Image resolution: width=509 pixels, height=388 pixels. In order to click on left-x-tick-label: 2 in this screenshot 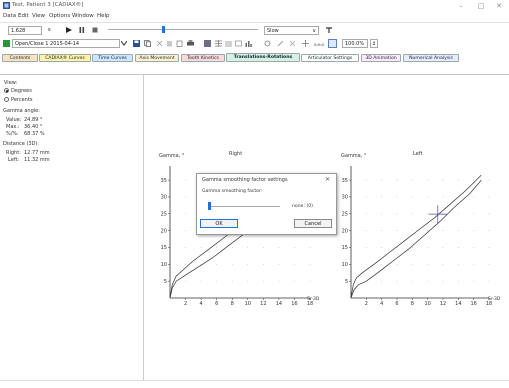, I will do `click(366, 304)`.